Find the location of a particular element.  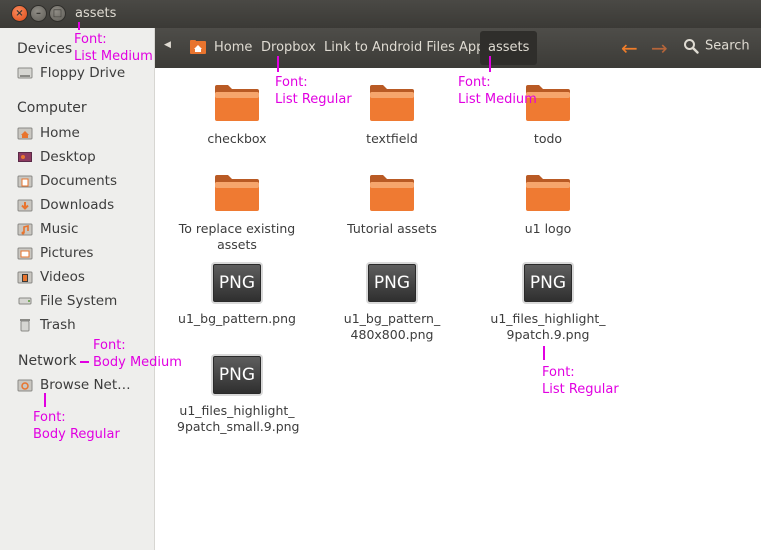

sidebar-item-pictures: Pictures is located at coordinates (85, 253).